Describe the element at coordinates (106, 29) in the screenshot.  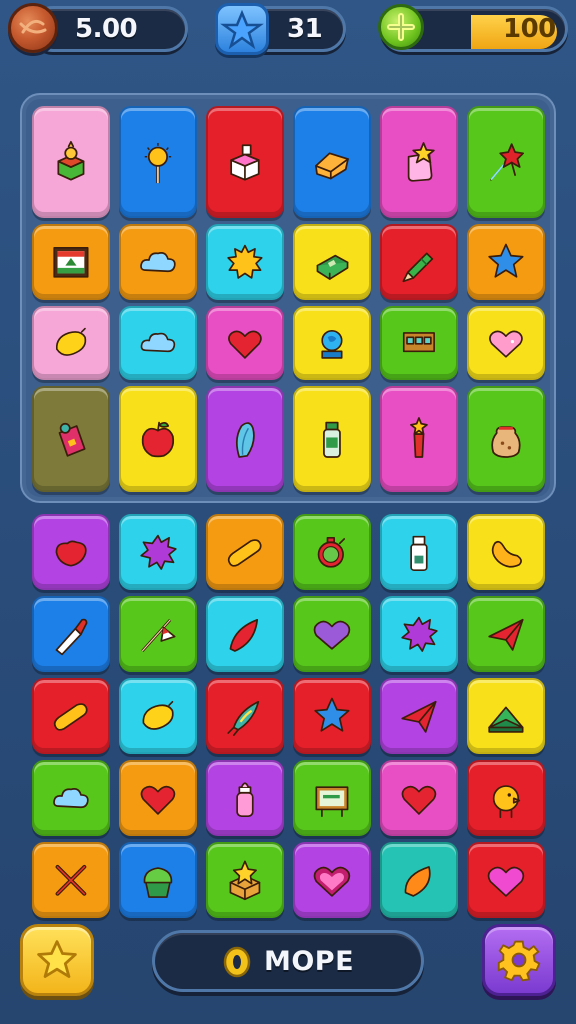
I see `coin-count: 5.00` at that location.